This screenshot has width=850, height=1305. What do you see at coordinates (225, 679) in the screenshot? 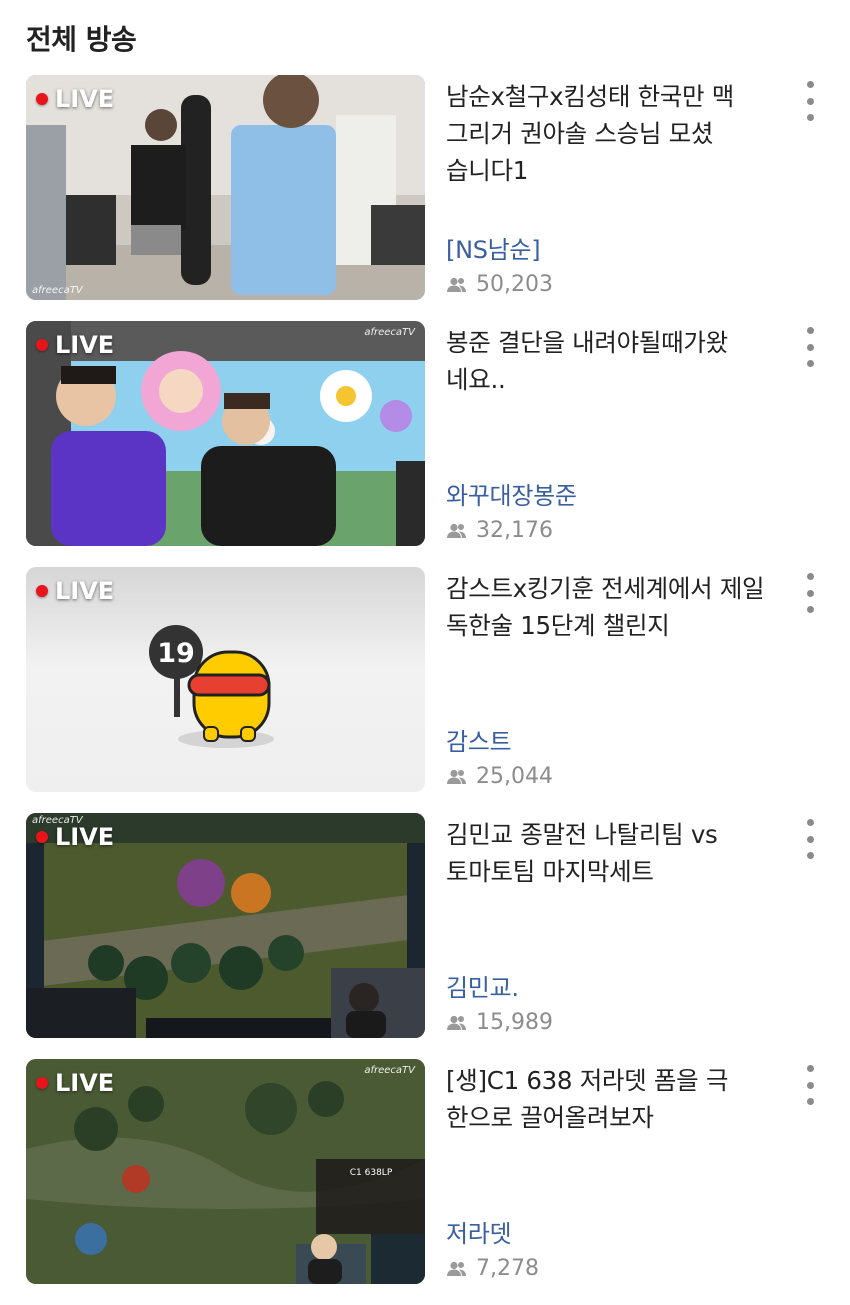
I see `stream-thumbnail: 19 LIVE` at bounding box center [225, 679].